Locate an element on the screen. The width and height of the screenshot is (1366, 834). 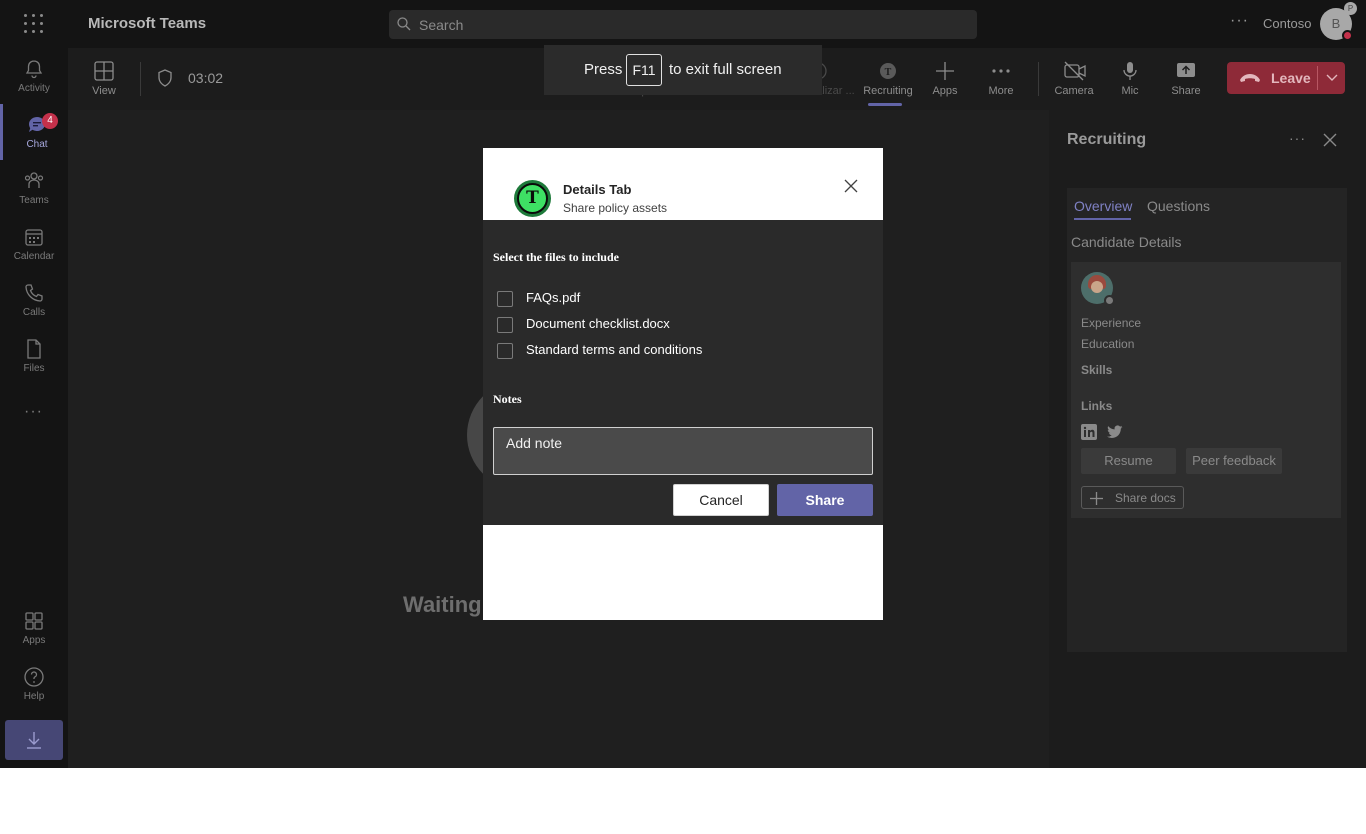
download-icon is located at coordinates (34, 740).